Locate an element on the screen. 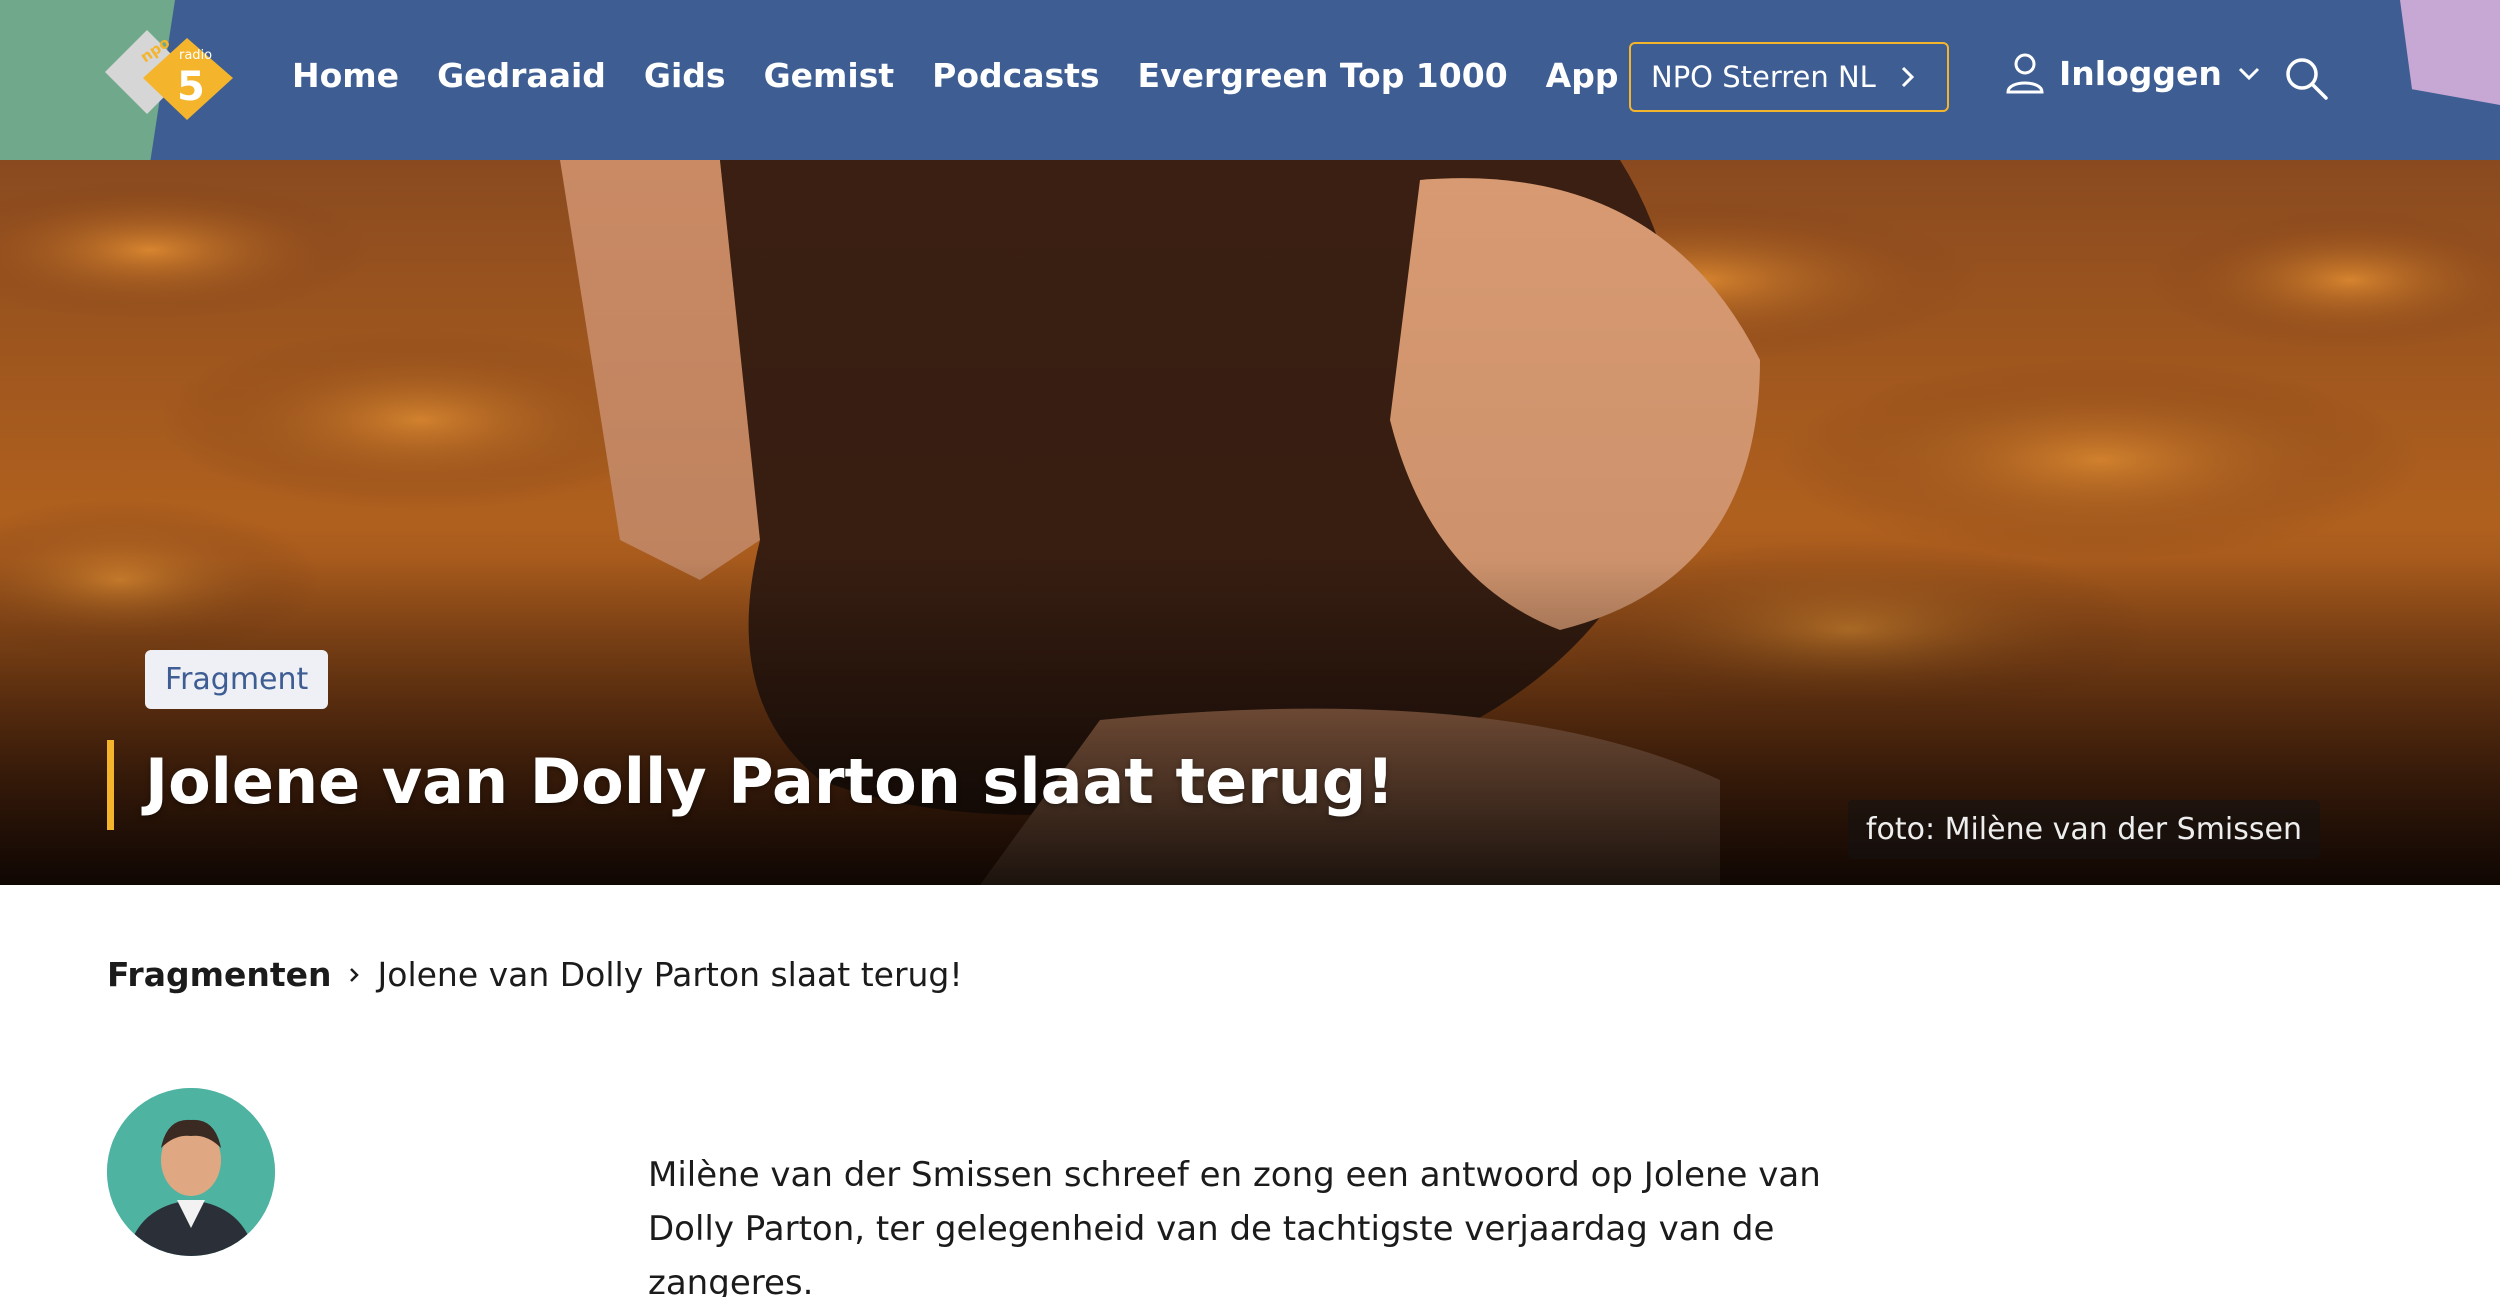  nav-item-gids: Gids is located at coordinates (685, 75).